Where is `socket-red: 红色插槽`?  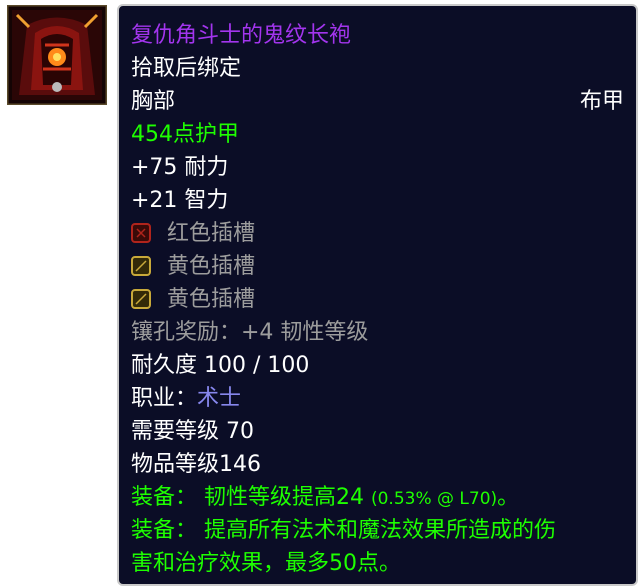
socket-red: 红色插槽 is located at coordinates (377, 234).